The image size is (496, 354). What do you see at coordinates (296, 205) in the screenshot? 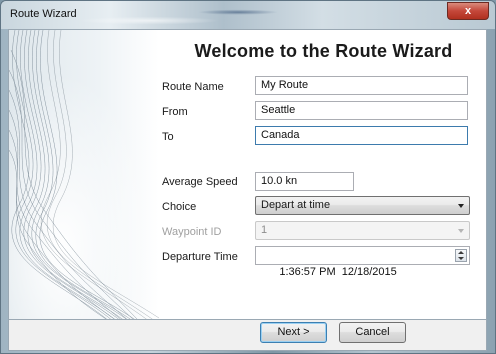
I see `choice-value: Depart at time` at bounding box center [296, 205].